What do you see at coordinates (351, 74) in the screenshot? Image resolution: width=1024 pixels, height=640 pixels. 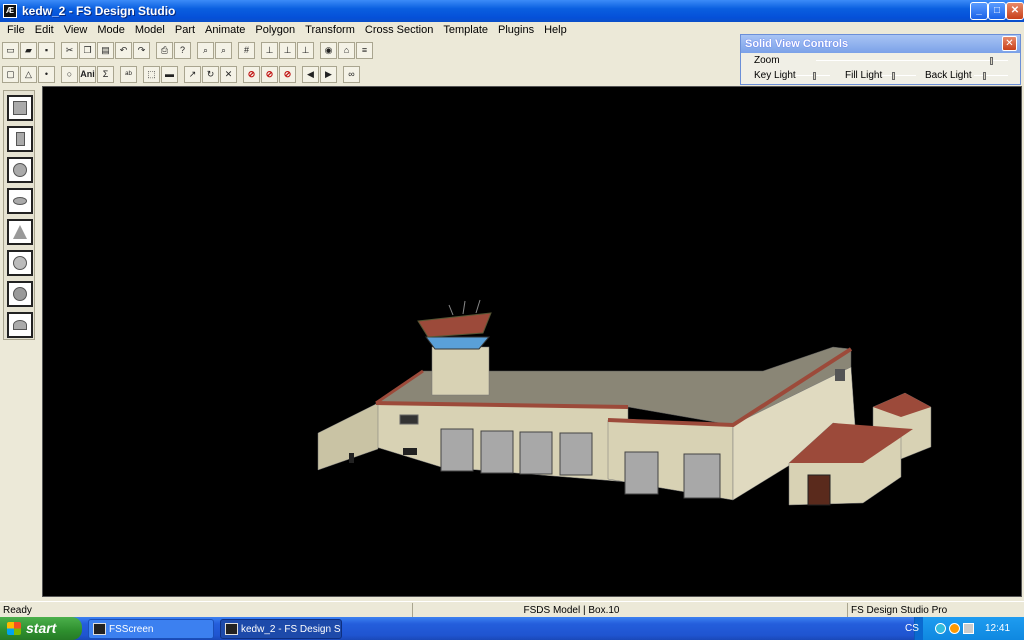 I see `binoculars-icon: ∞` at bounding box center [351, 74].